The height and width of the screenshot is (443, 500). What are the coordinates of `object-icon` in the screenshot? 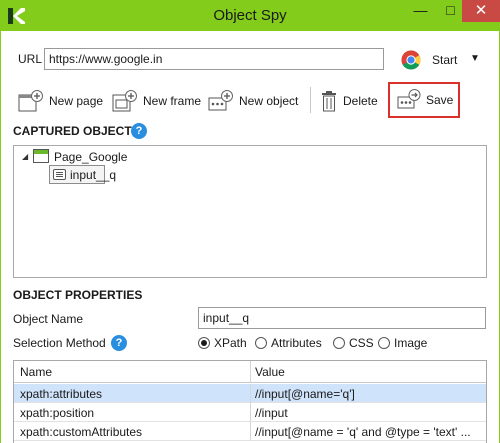 It's located at (59, 174).